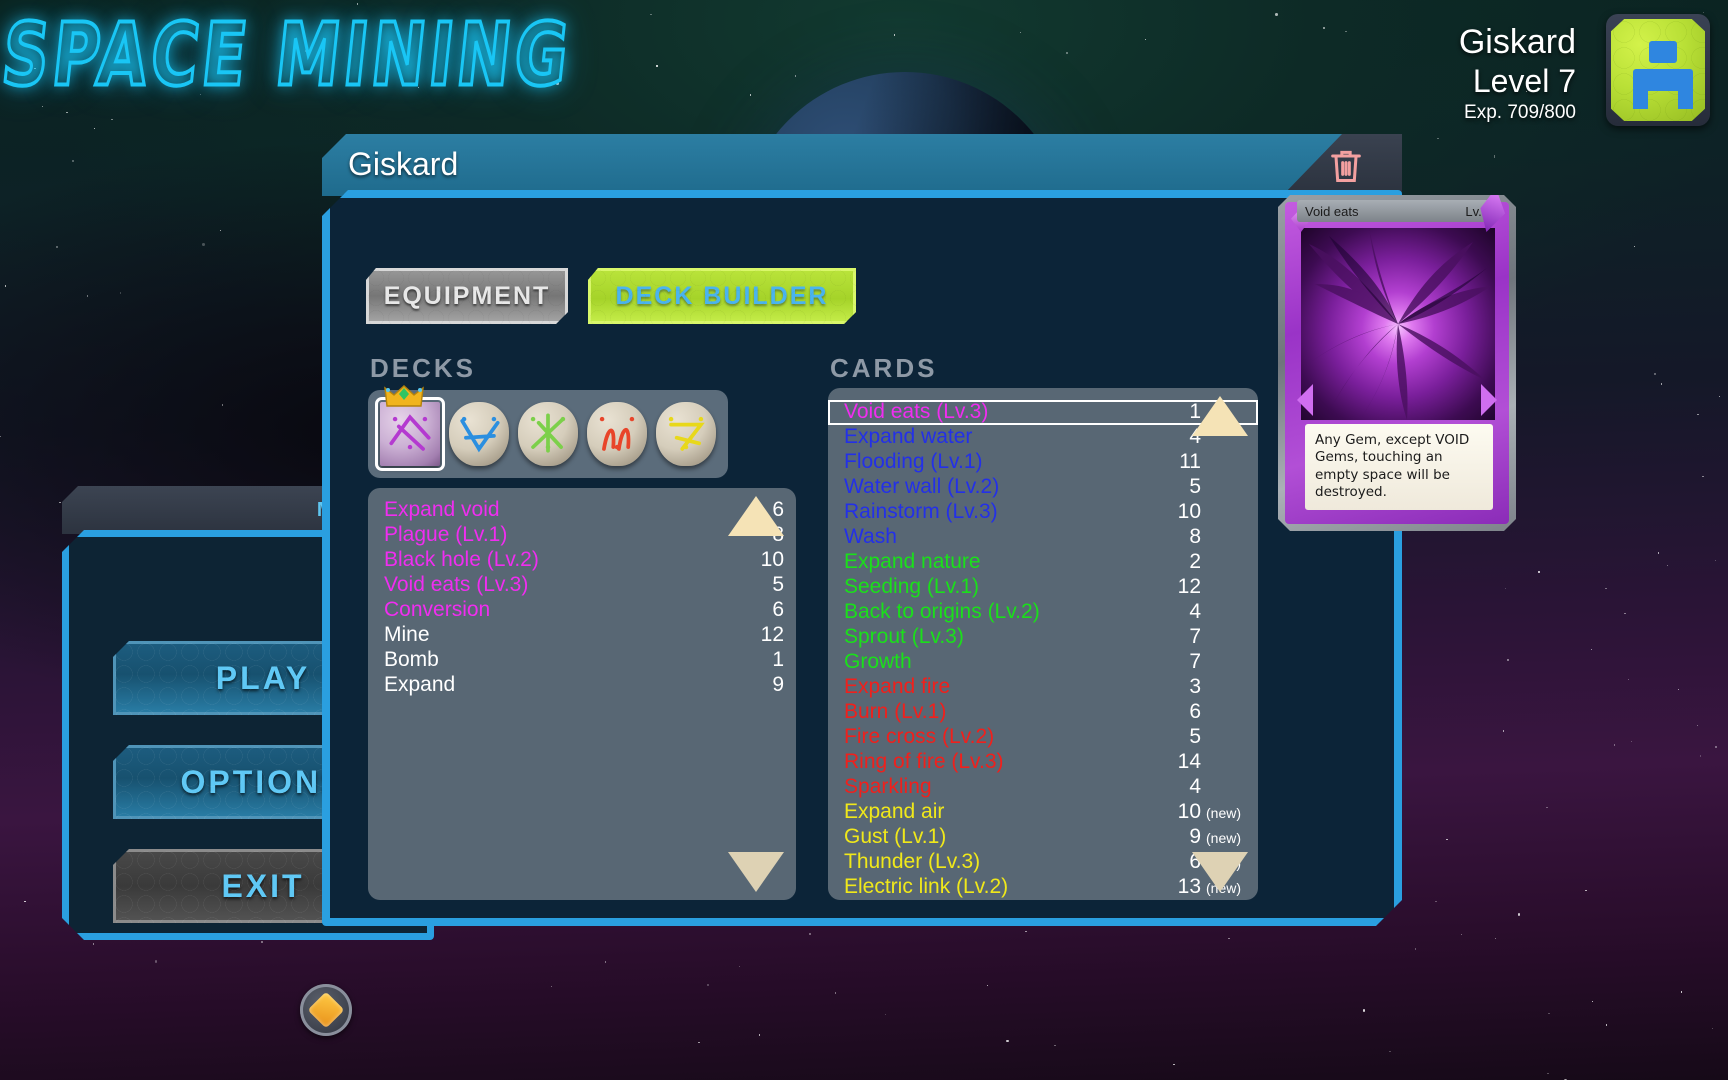 Image resolution: width=1728 pixels, height=1080 pixels. What do you see at coordinates (1489, 400) in the screenshot?
I see `card-chevron-right-icon` at bounding box center [1489, 400].